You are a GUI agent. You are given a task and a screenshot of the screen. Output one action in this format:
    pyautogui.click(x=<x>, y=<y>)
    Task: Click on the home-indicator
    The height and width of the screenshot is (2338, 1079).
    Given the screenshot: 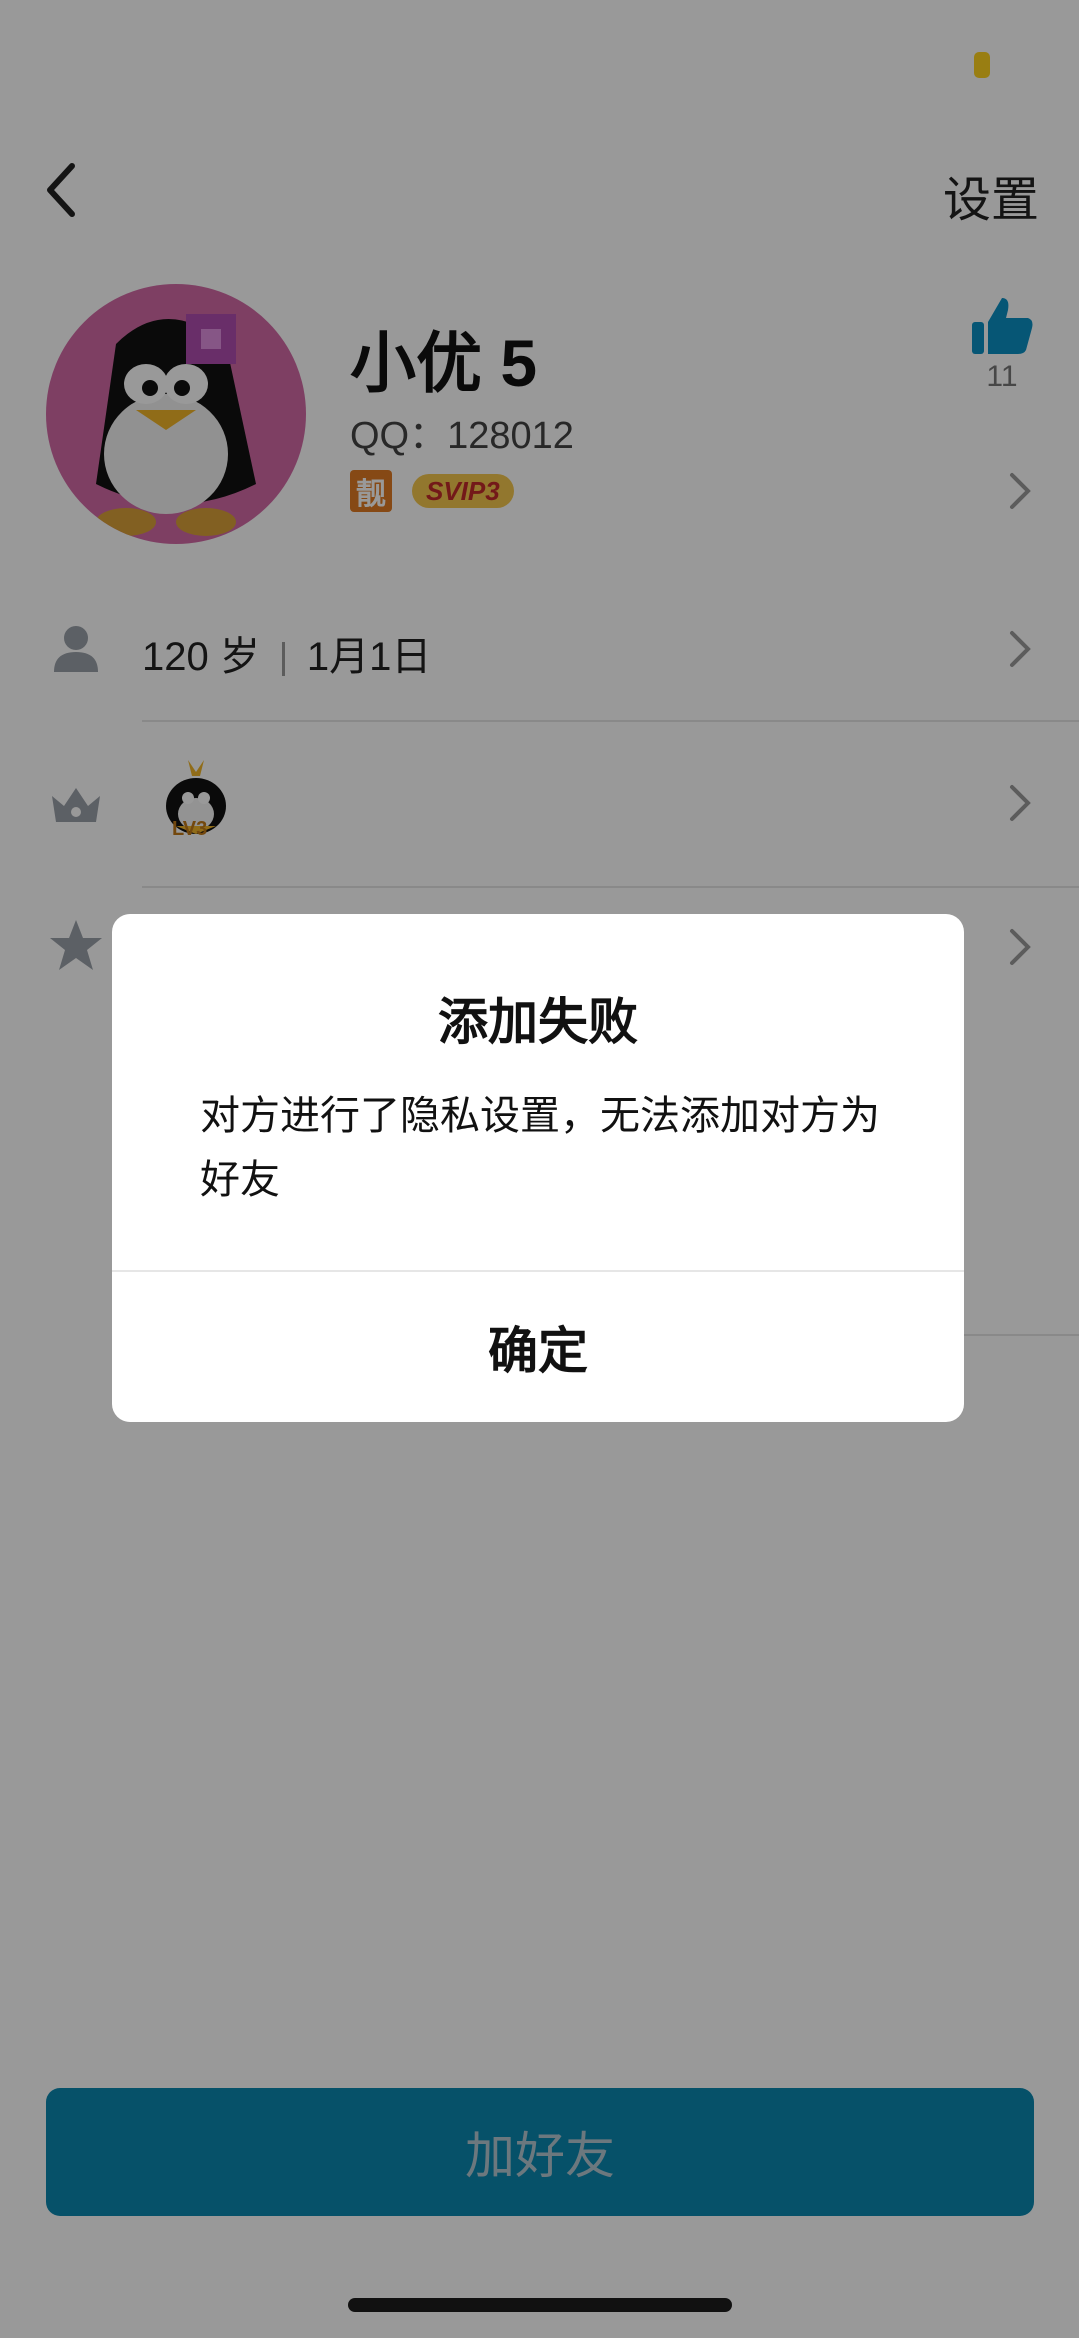 What is the action you would take?
    pyautogui.click(x=540, y=2305)
    